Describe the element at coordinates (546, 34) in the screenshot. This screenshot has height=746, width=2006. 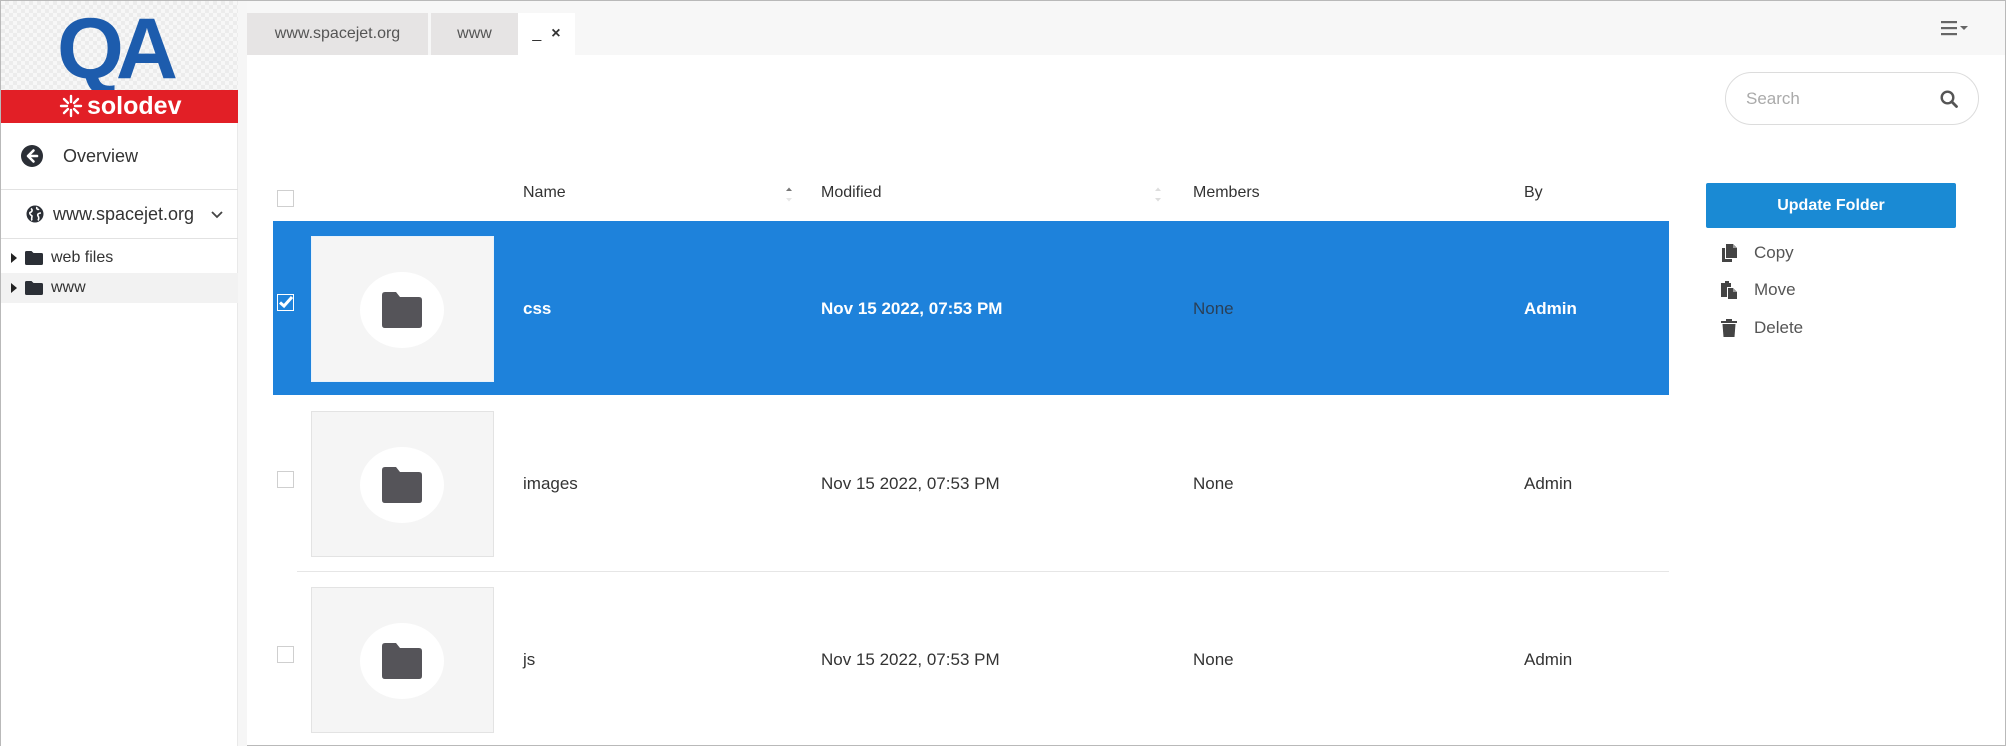
I see `tab-current: _ ×` at that location.